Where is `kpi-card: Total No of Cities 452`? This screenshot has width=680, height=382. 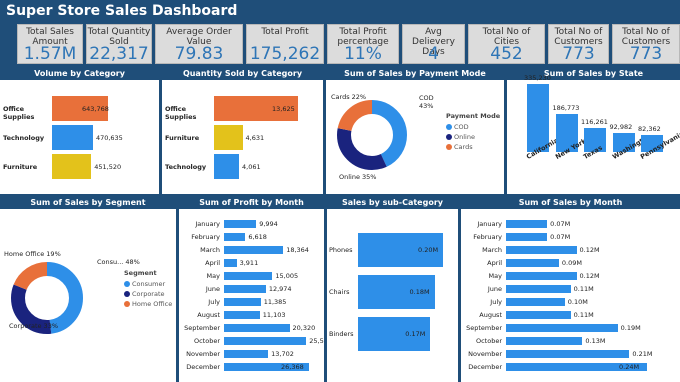 kpi-card: Total No of Cities 452 is located at coordinates (506, 44).